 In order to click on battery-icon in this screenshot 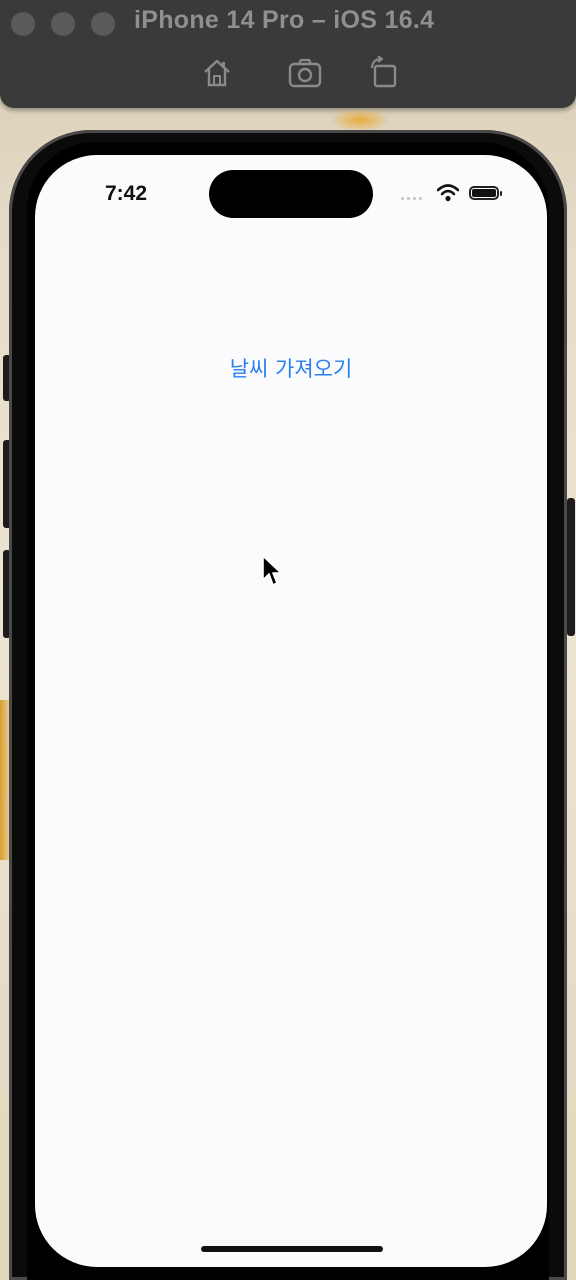, I will do `click(485, 193)`.